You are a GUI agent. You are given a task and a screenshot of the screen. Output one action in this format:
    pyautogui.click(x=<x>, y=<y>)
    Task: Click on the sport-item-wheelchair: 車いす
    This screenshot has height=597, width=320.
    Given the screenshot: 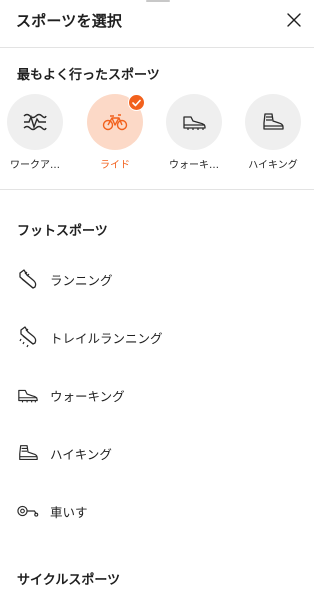 What is the action you would take?
    pyautogui.click(x=157, y=511)
    